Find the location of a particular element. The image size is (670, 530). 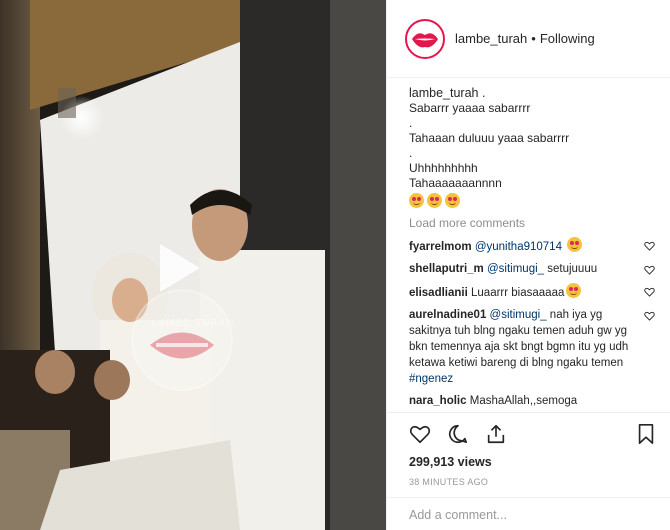

add-comment-bar is located at coordinates (528, 513).